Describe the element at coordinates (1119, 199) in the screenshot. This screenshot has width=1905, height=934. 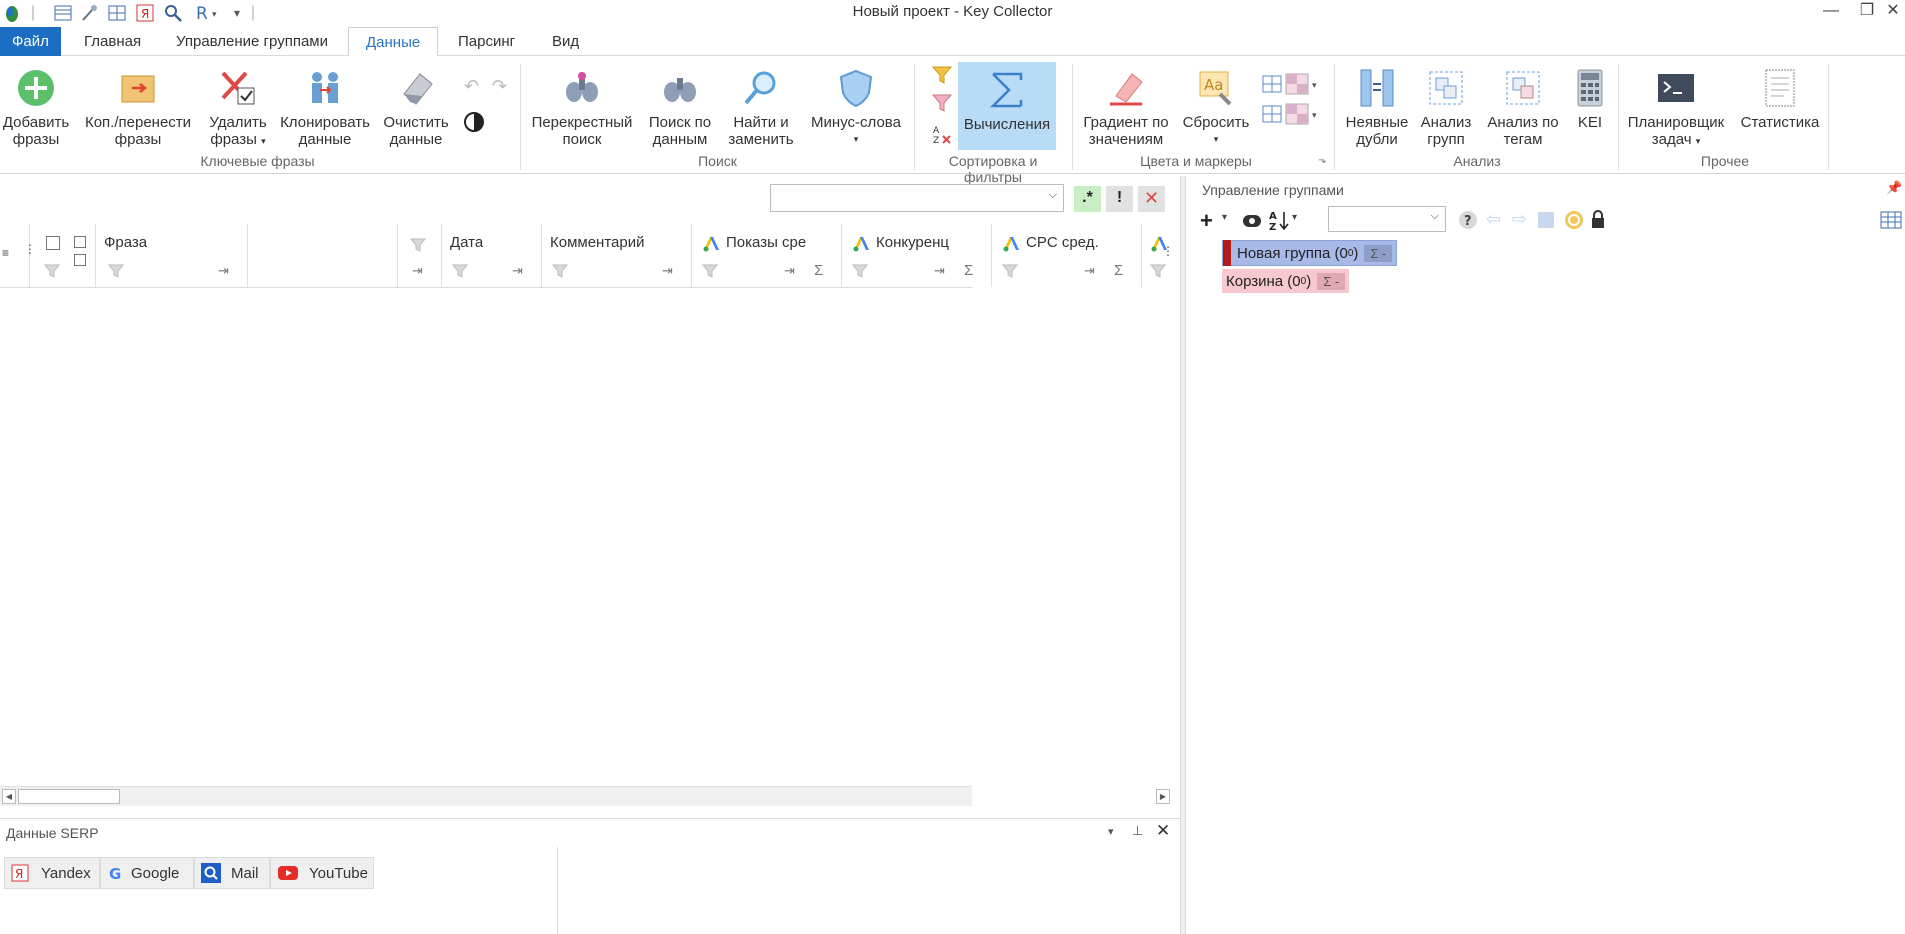
I see `exclude-toggle-button: !` at that location.